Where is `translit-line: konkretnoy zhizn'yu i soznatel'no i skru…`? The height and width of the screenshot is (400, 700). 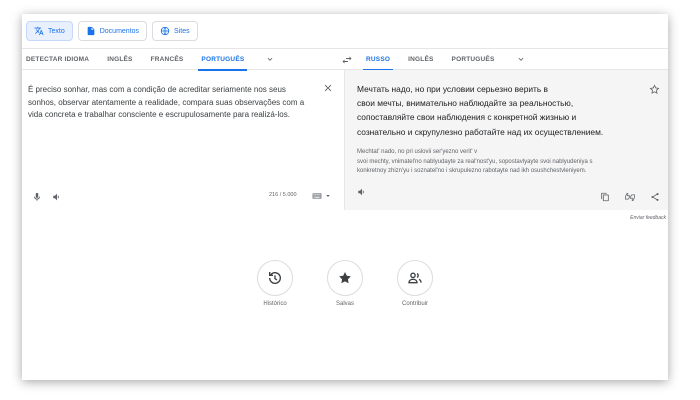
translit-line: konkretnoy zhizn'yu i soznatel'no i skru… is located at coordinates (472, 171).